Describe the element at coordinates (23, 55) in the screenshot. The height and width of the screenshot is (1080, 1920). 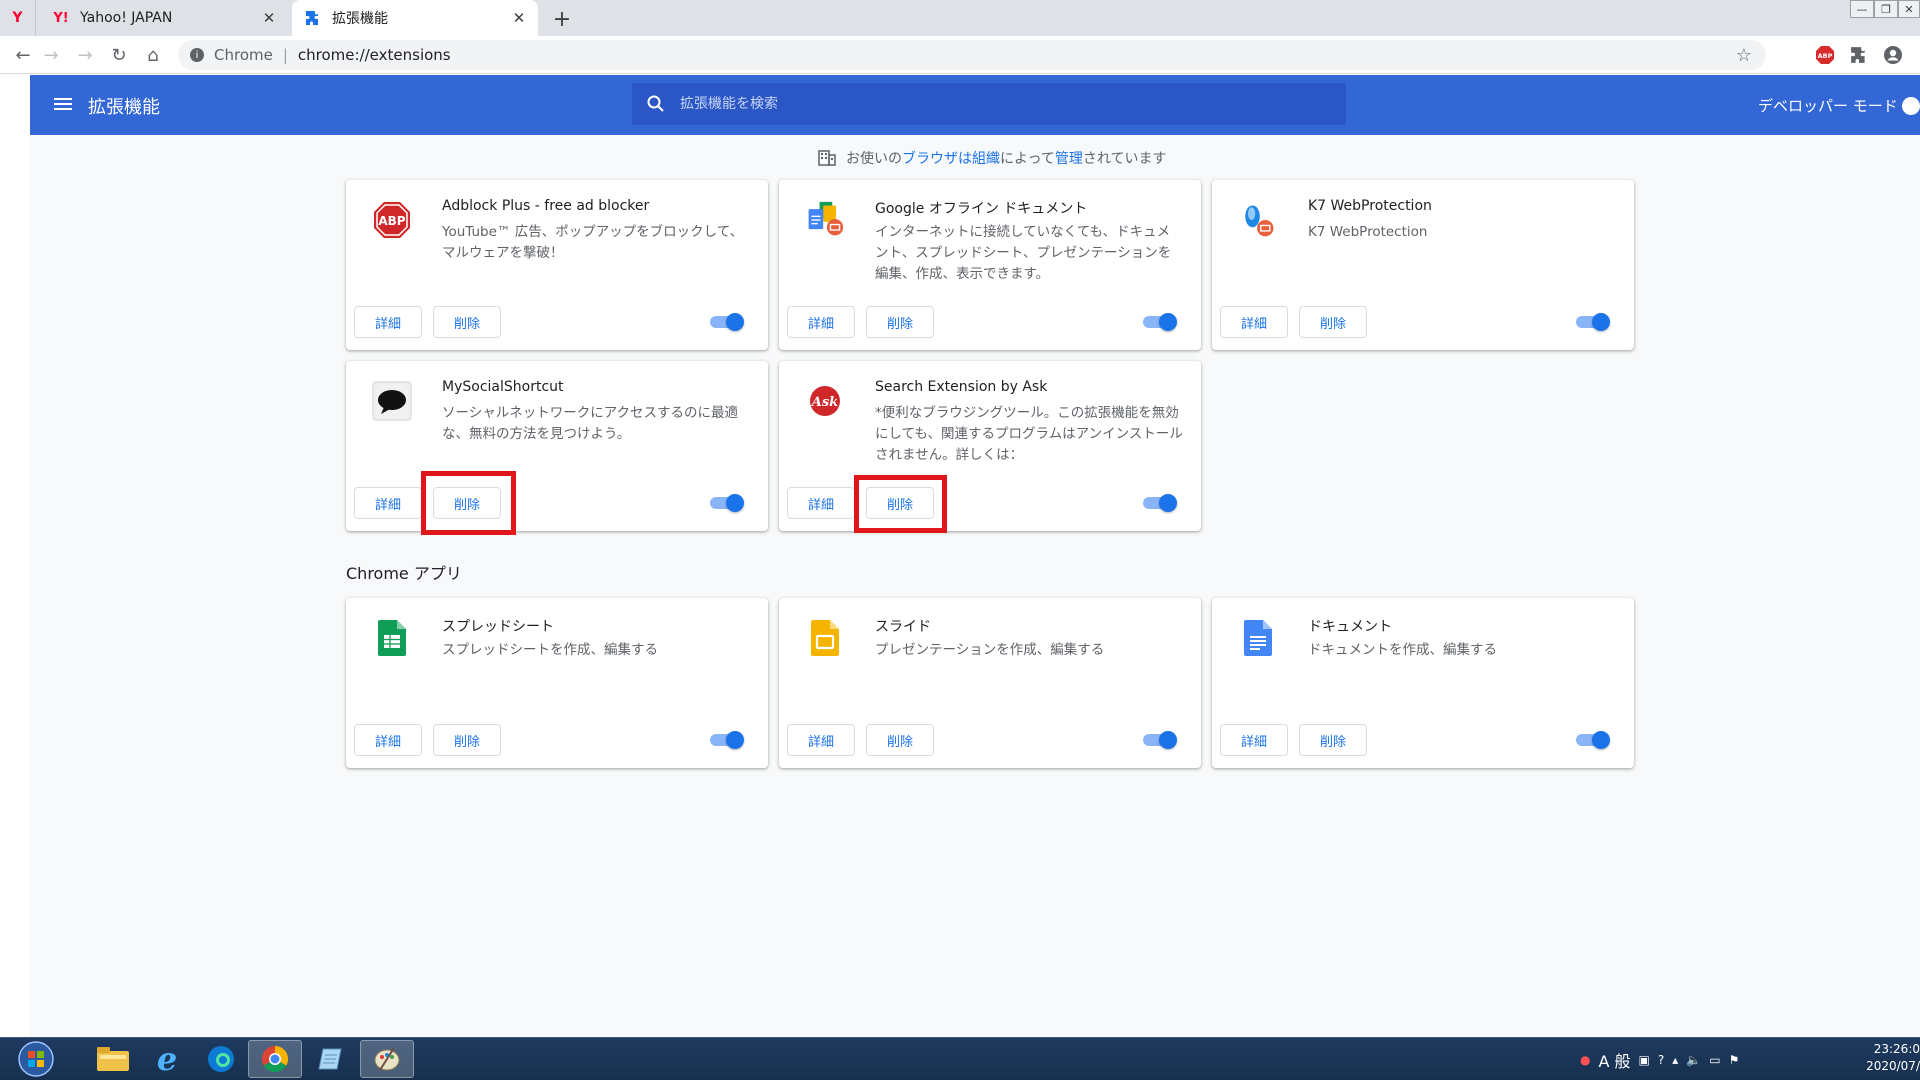
I see `back-icon: ←` at that location.